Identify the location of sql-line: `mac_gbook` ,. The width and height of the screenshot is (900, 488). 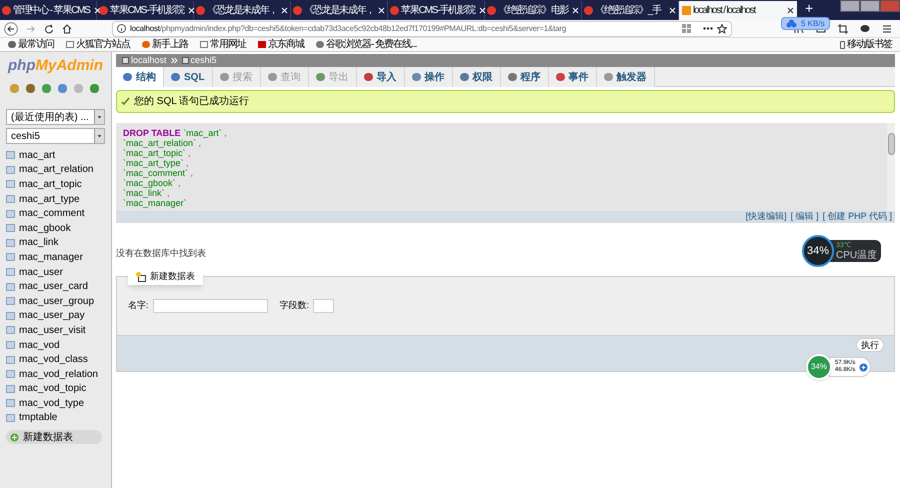
(152, 183).